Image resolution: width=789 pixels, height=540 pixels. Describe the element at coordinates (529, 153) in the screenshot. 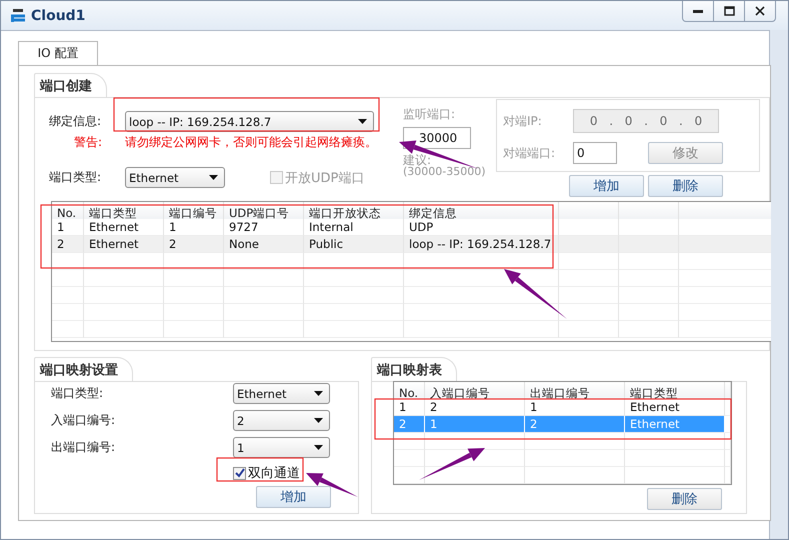

I see `field-label: 对端端口:` at that location.